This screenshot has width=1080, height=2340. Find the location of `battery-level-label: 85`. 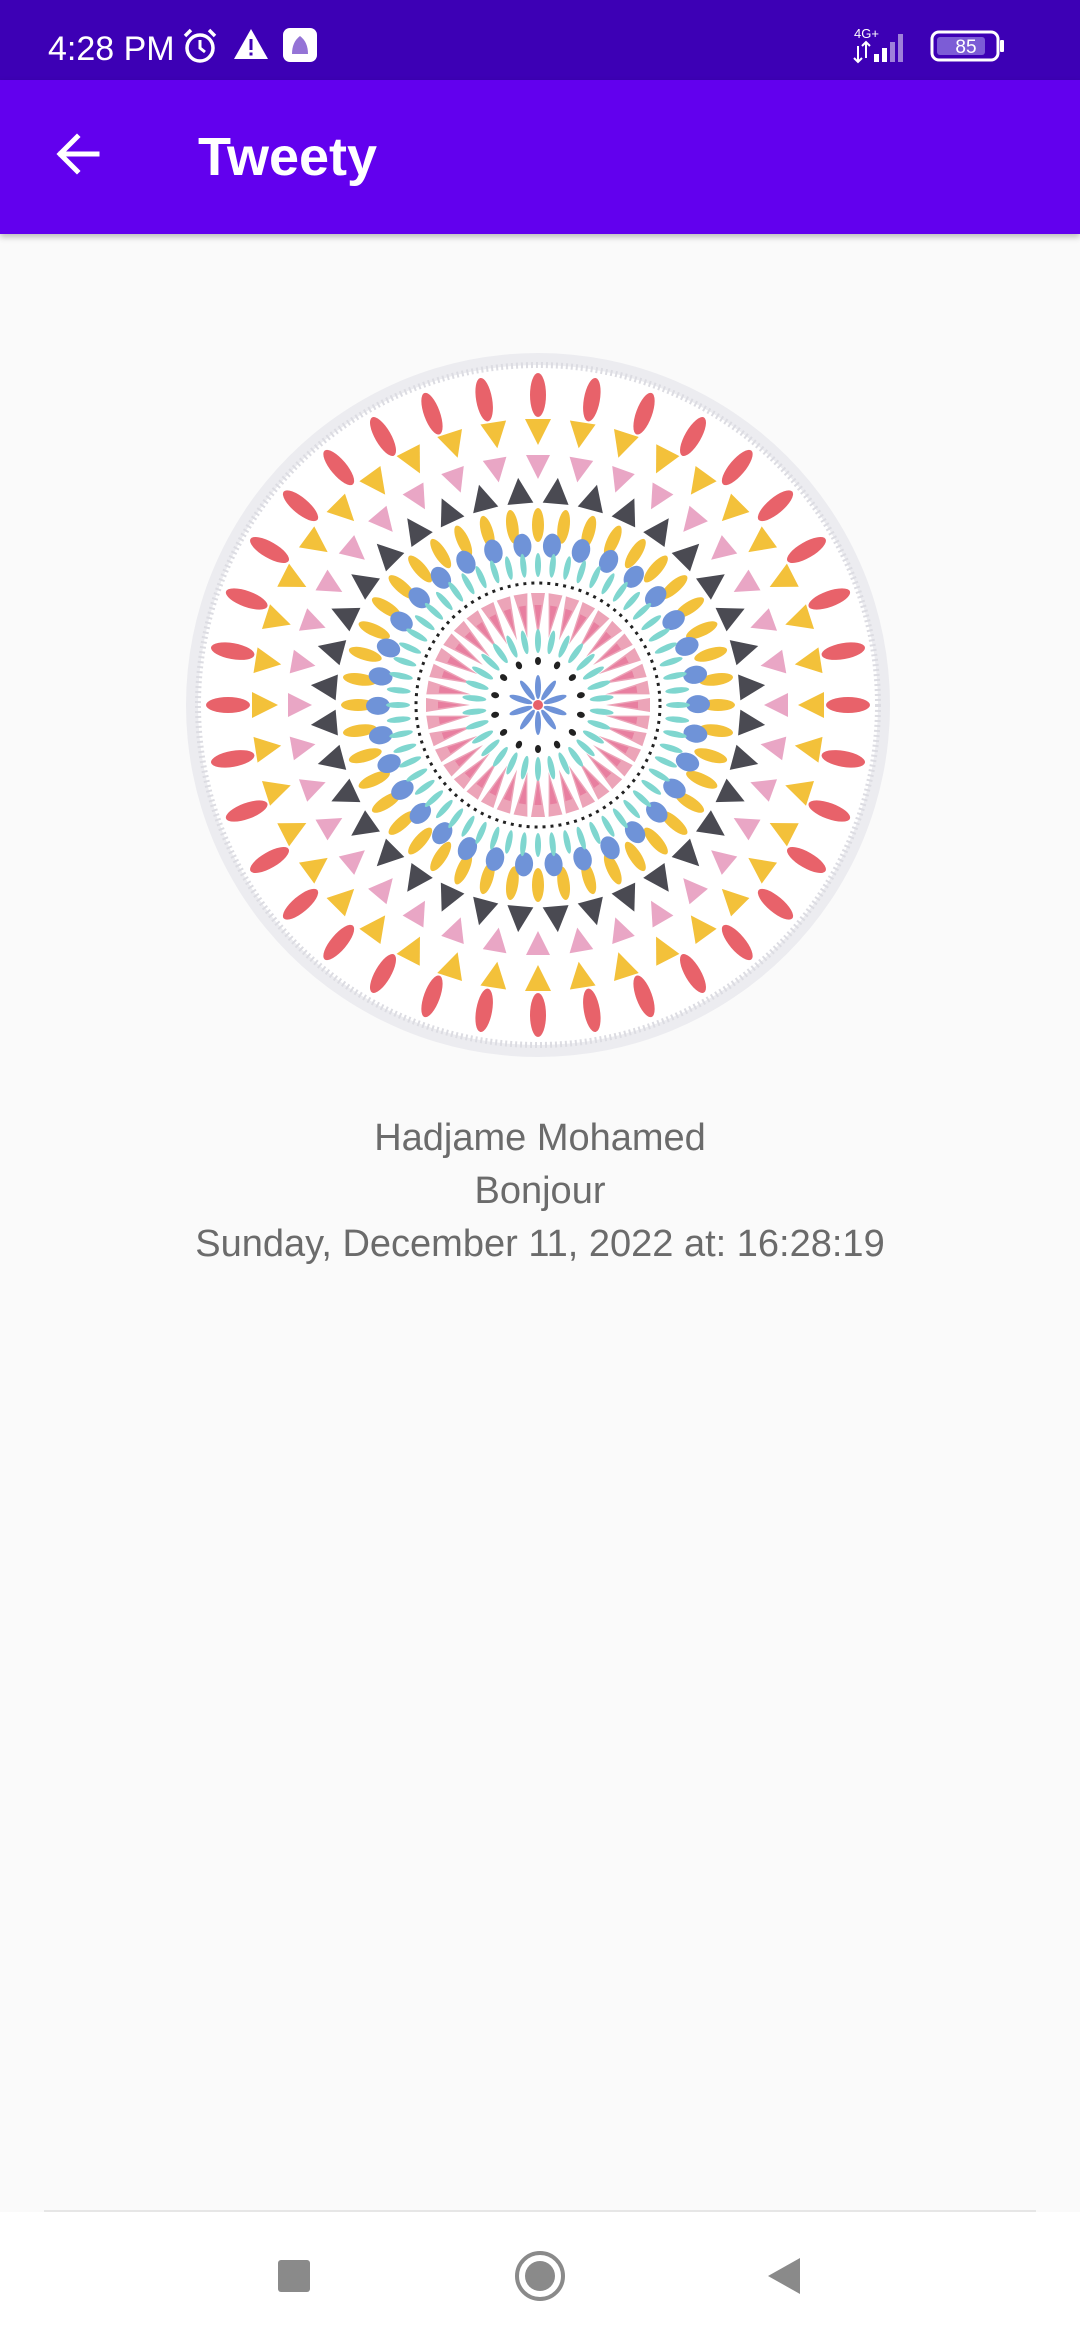

battery-level-label: 85 is located at coordinates (965, 47).